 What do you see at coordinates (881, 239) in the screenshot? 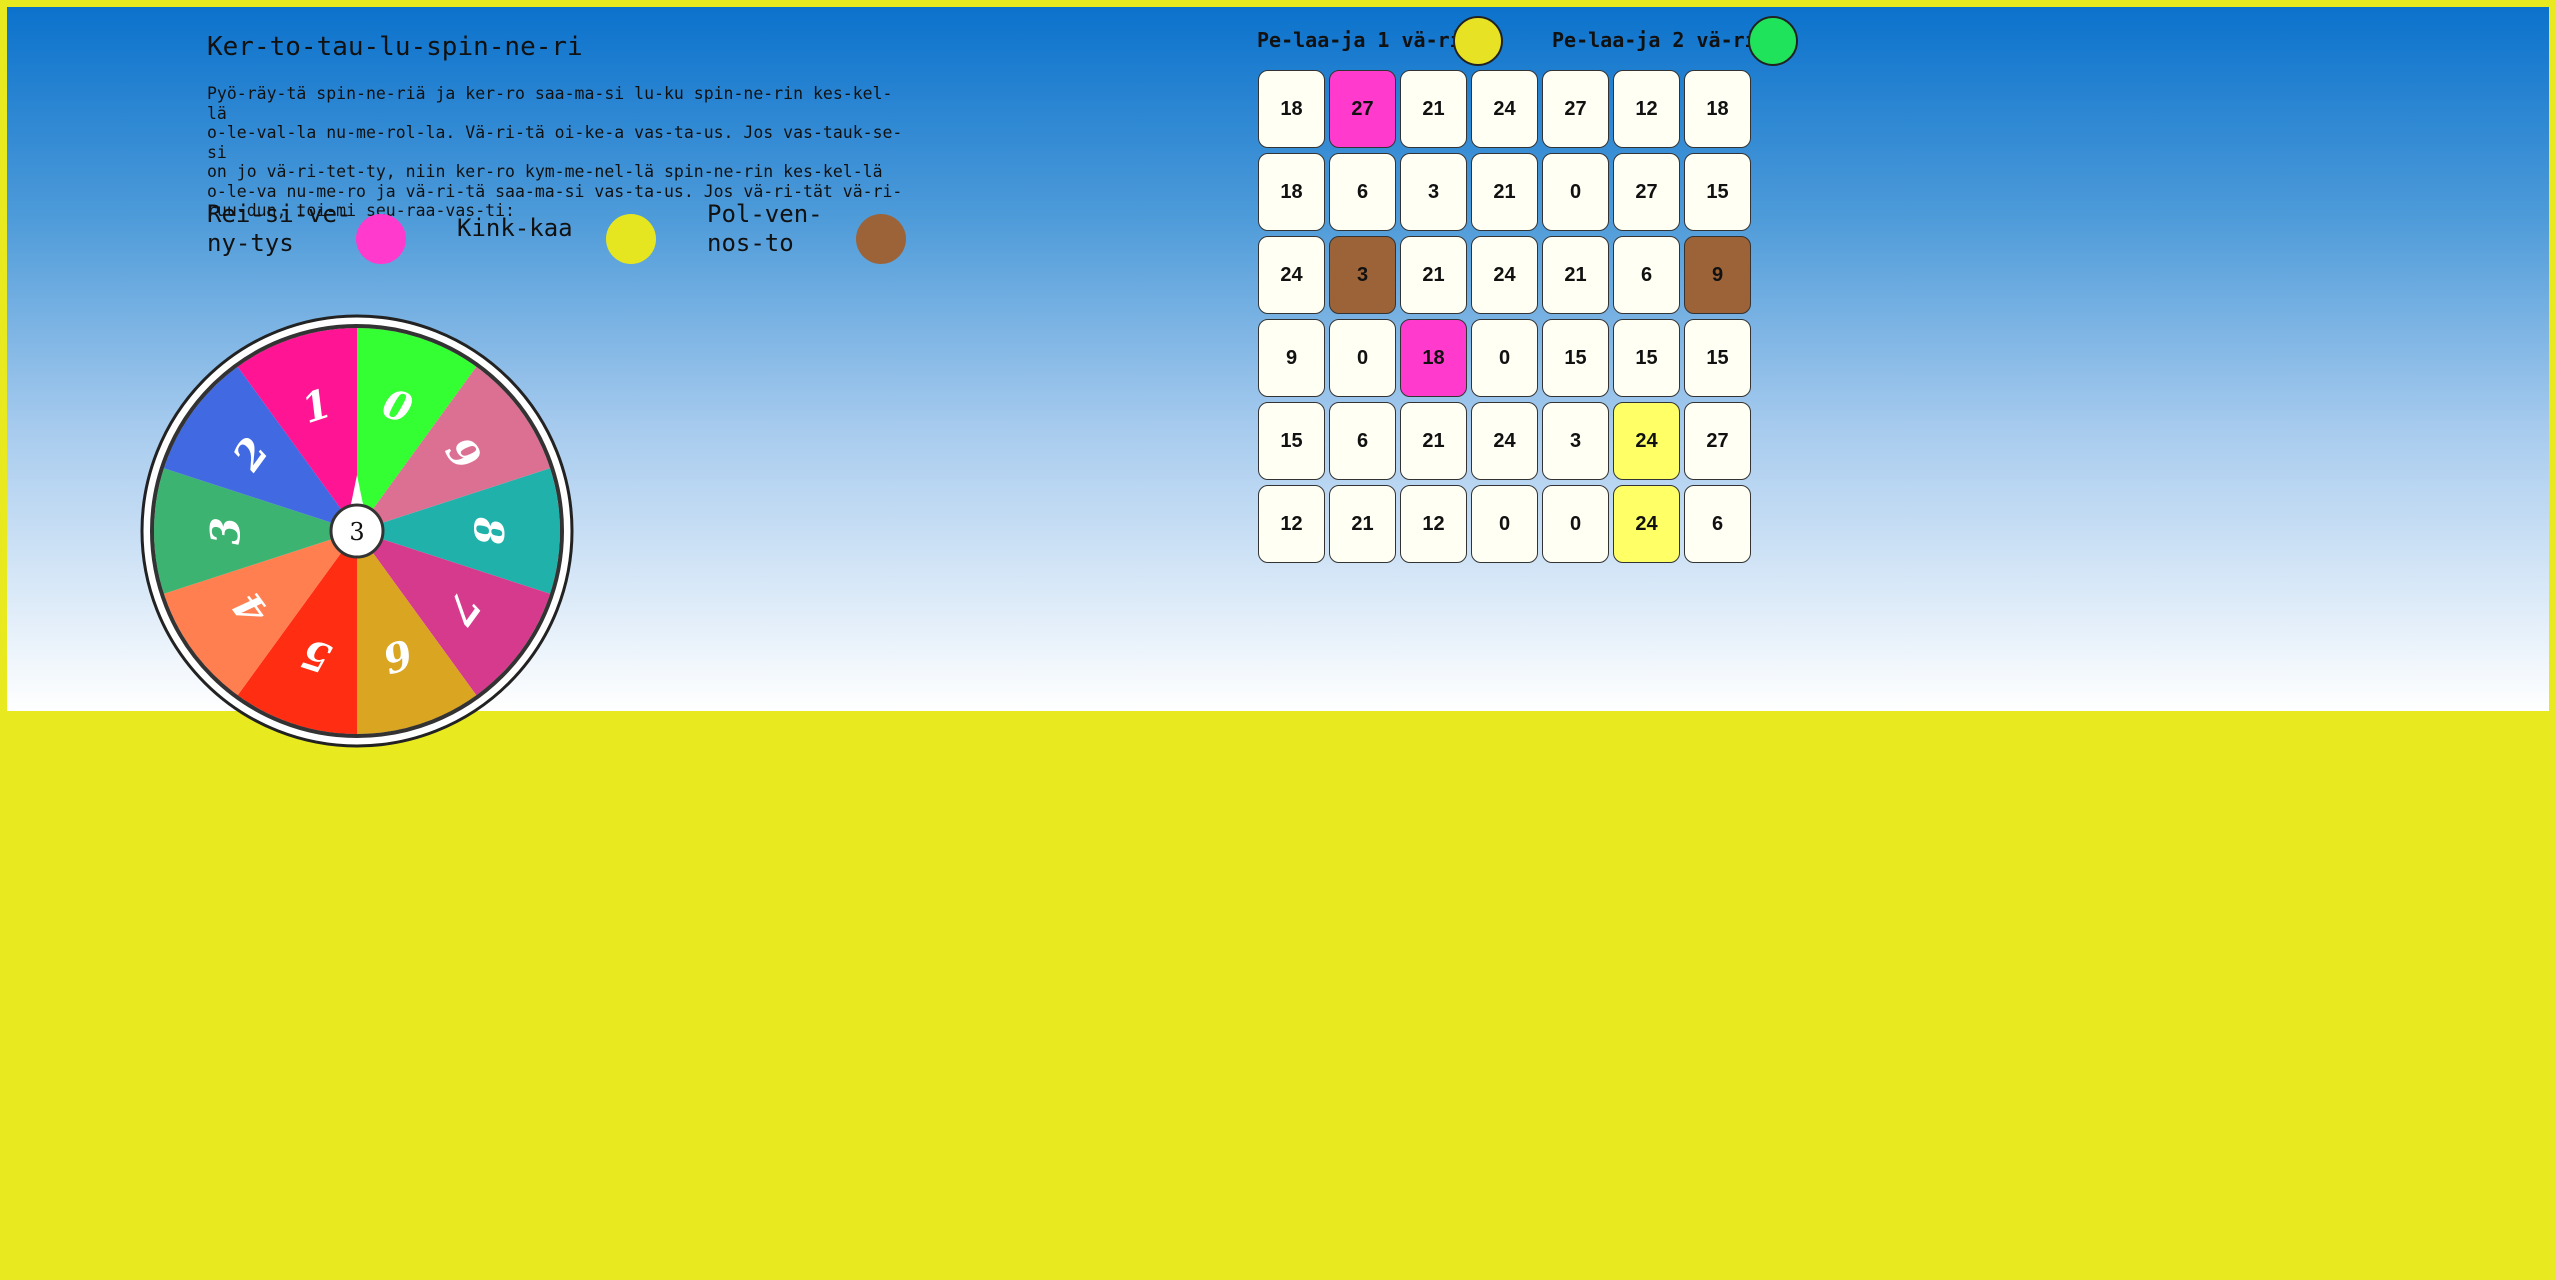
I see `legend-swatch-brown` at bounding box center [881, 239].